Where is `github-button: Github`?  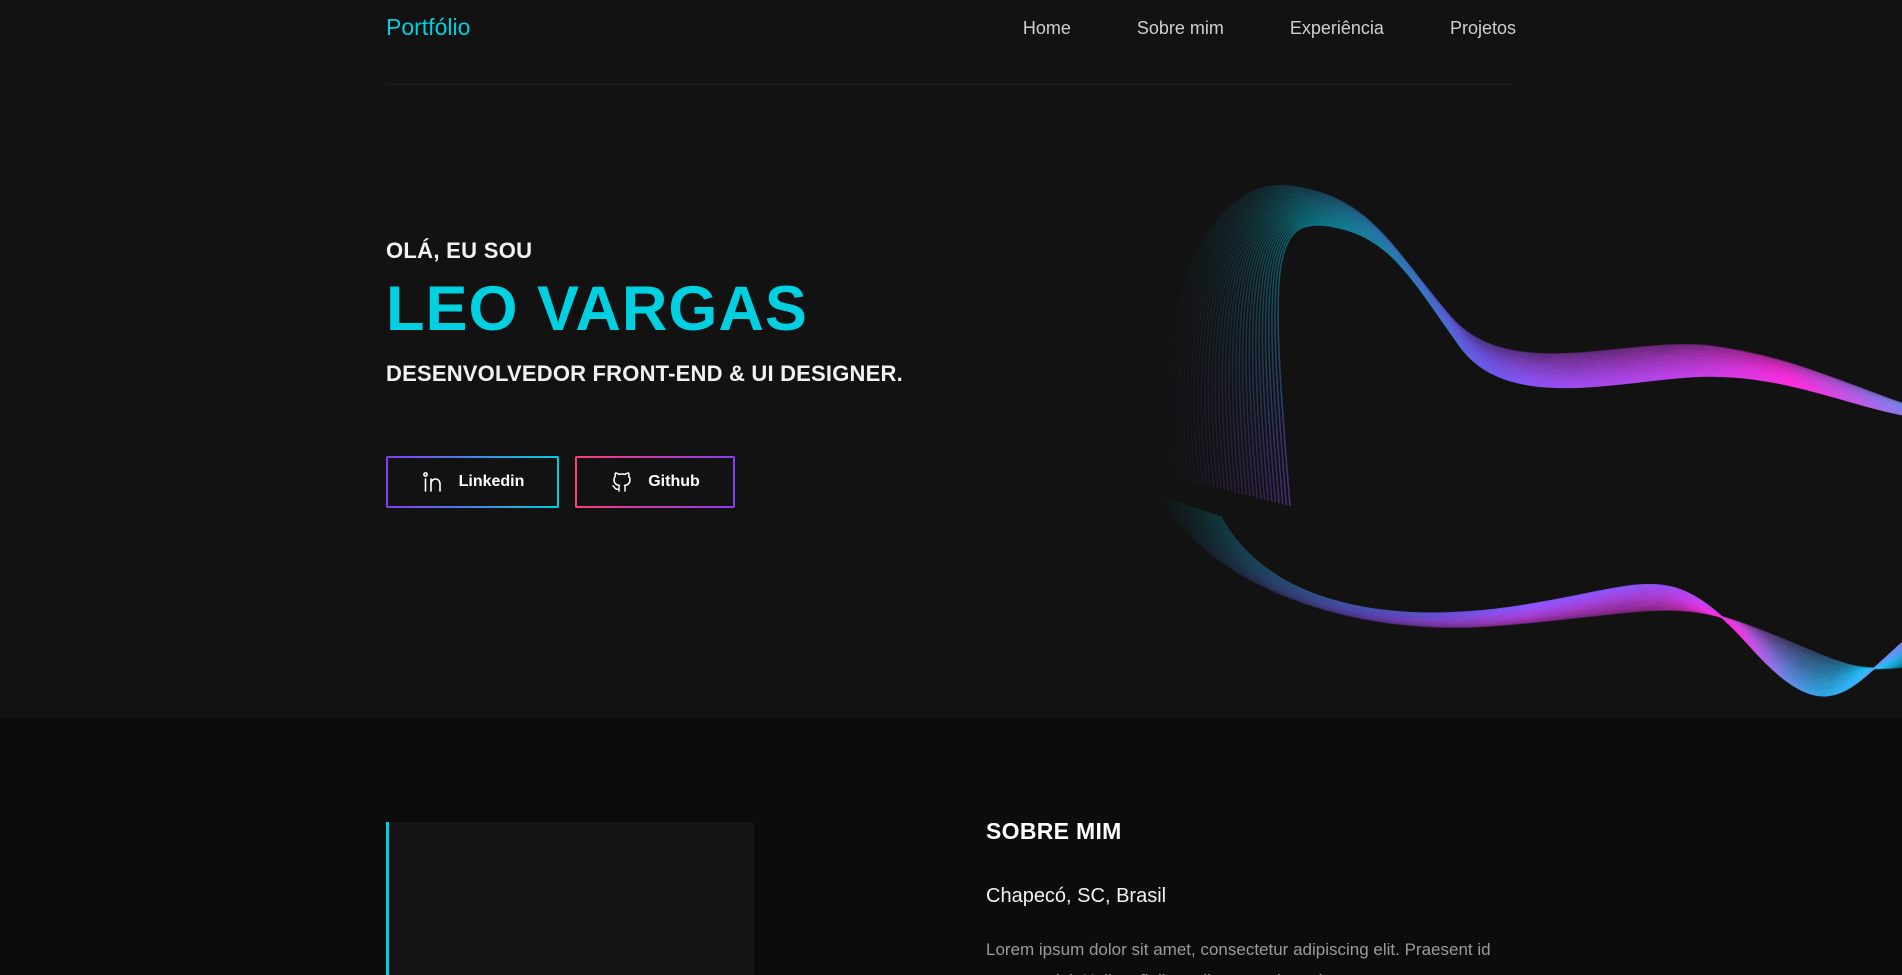
github-button: Github is located at coordinates (655, 482).